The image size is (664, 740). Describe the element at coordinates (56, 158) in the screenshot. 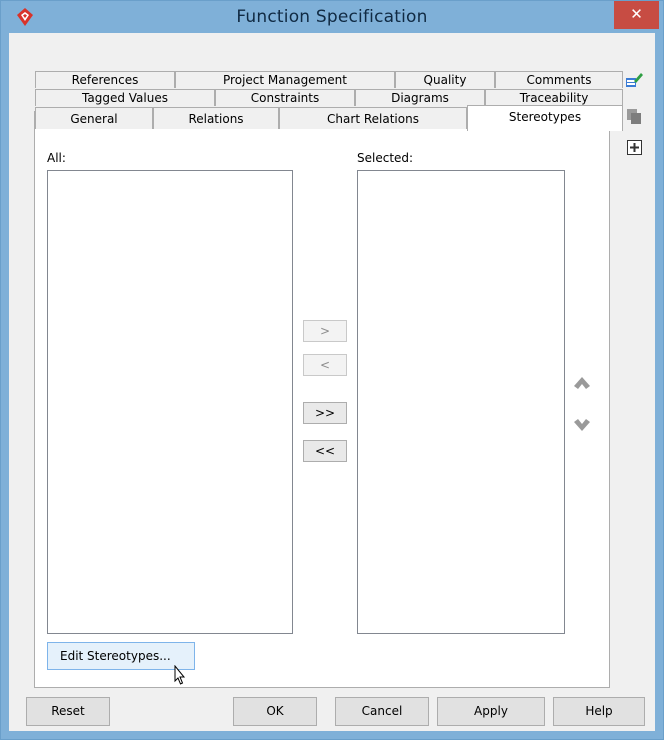

I see `all-label: All:` at that location.